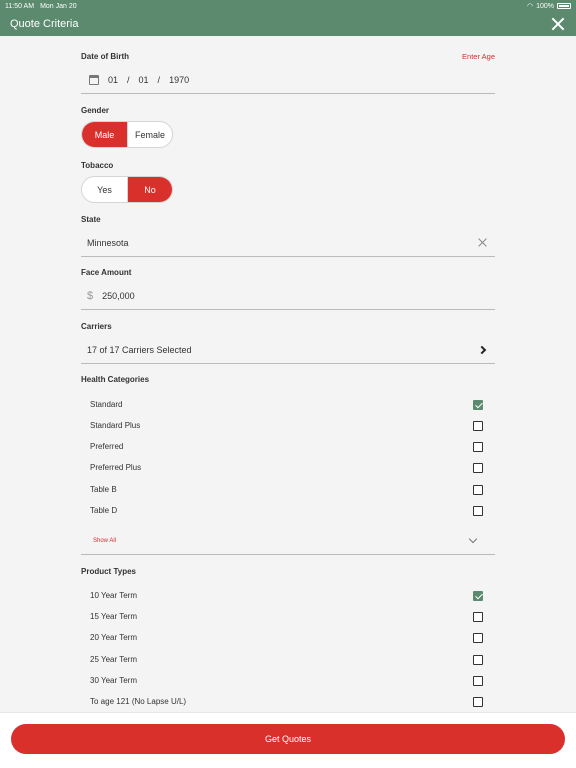 This screenshot has height=768, width=576. I want to click on product-item-15-year: 15 Year Term, so click(288, 616).